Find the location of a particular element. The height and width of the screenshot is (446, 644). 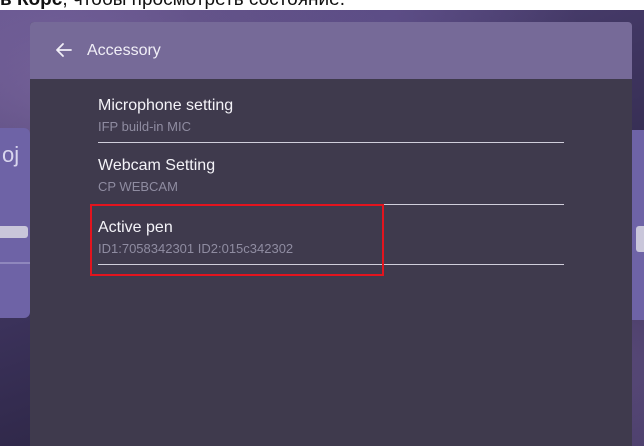

background-window-left-bar is located at coordinates (14, 232).